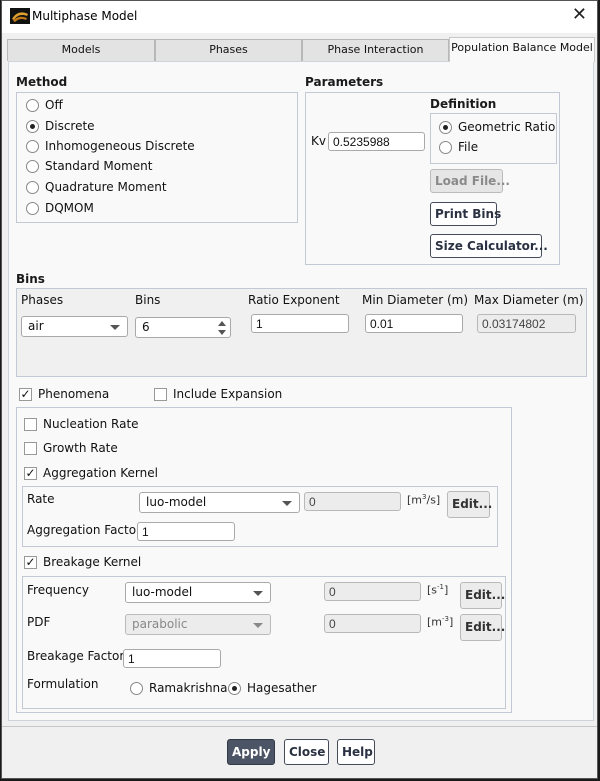 Image resolution: width=600 pixels, height=781 pixels. What do you see at coordinates (44, 105) in the screenshot?
I see `method-option-off: Off` at bounding box center [44, 105].